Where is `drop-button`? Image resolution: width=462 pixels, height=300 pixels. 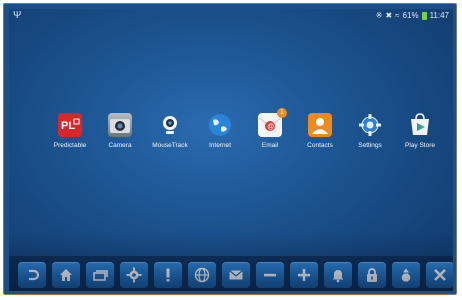 drop-button is located at coordinates (406, 275).